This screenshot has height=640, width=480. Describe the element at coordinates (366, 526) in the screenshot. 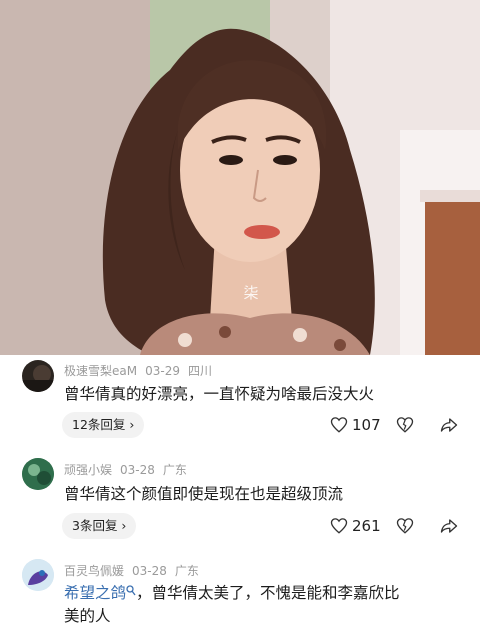

I see `like-count: 261` at that location.